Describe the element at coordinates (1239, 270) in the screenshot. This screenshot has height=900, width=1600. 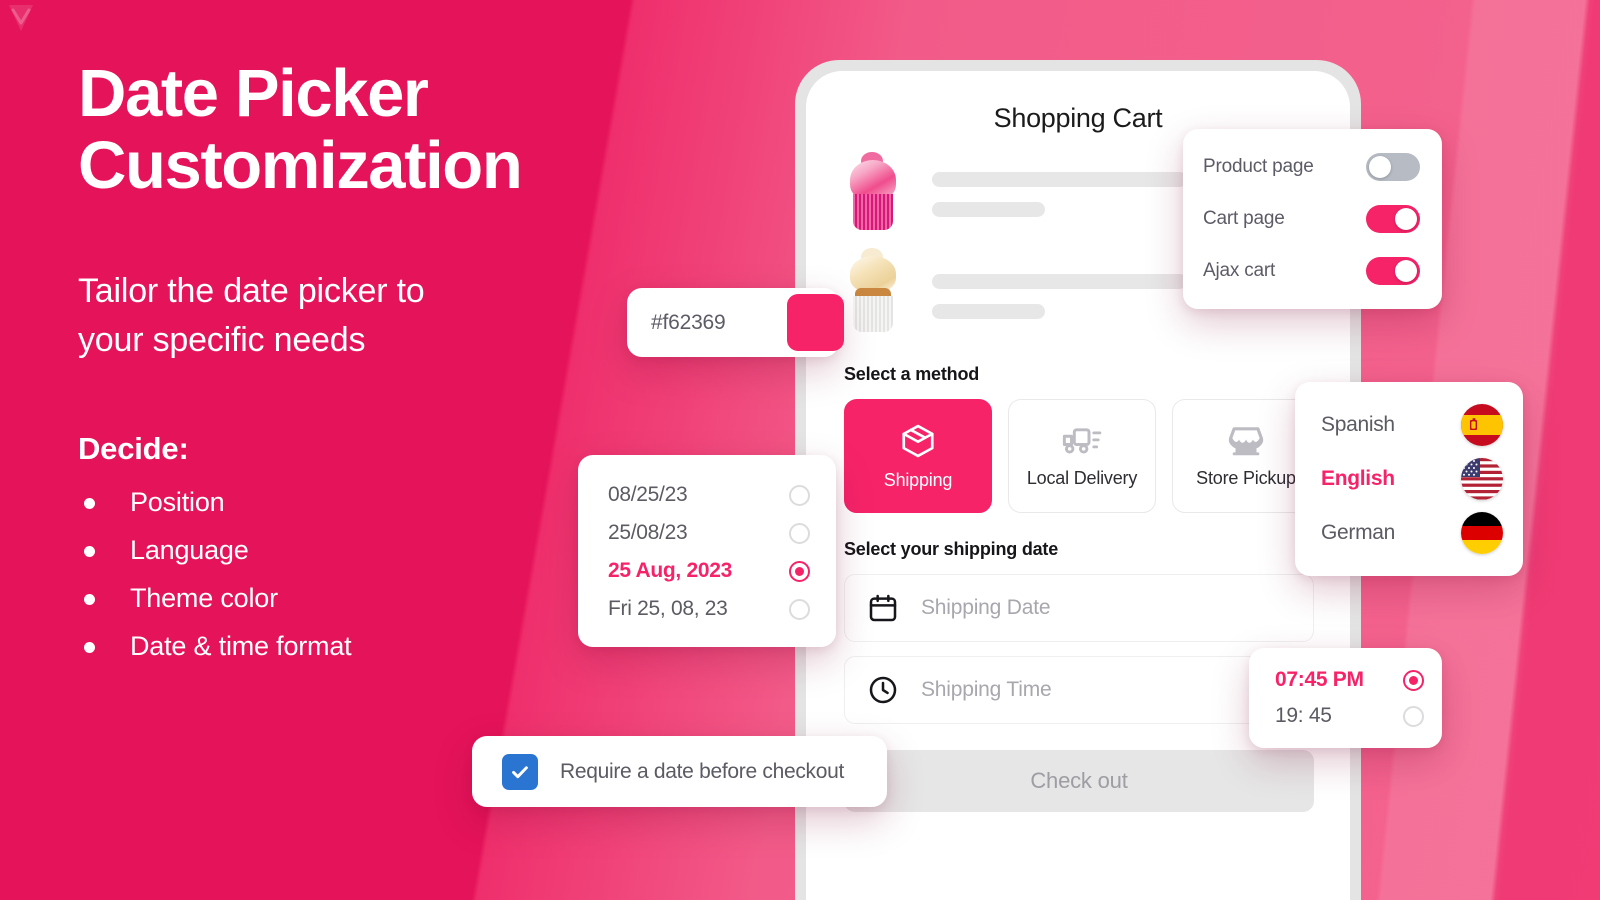
I see `toggle-label: Ajax cart` at that location.